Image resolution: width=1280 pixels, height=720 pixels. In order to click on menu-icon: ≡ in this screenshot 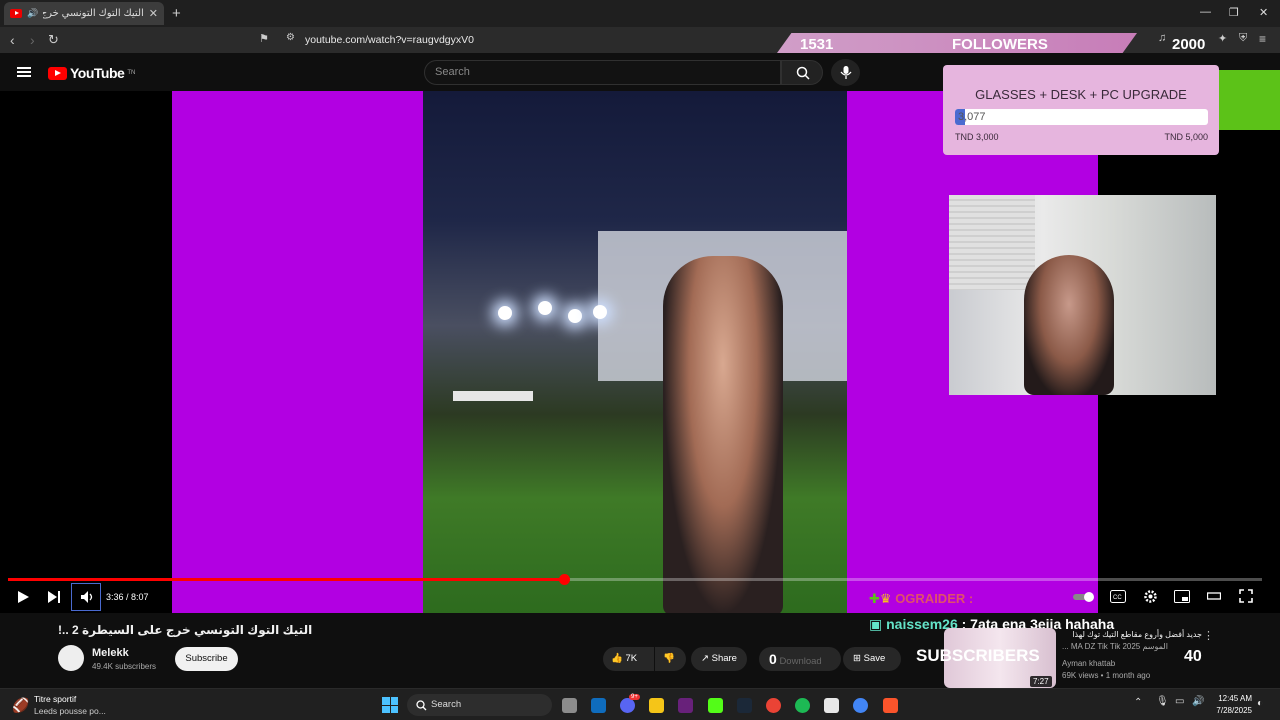, I will do `click(1262, 39)`.